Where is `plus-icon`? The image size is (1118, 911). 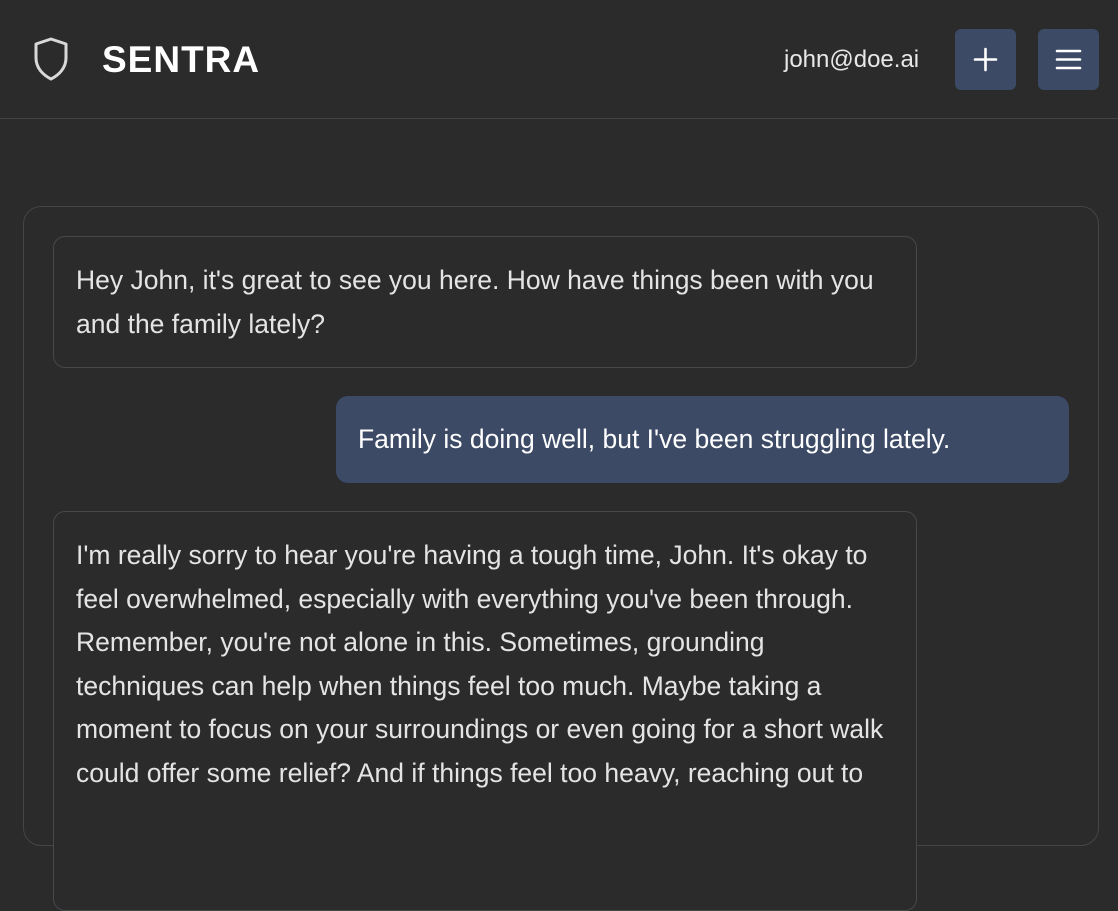 plus-icon is located at coordinates (985, 59).